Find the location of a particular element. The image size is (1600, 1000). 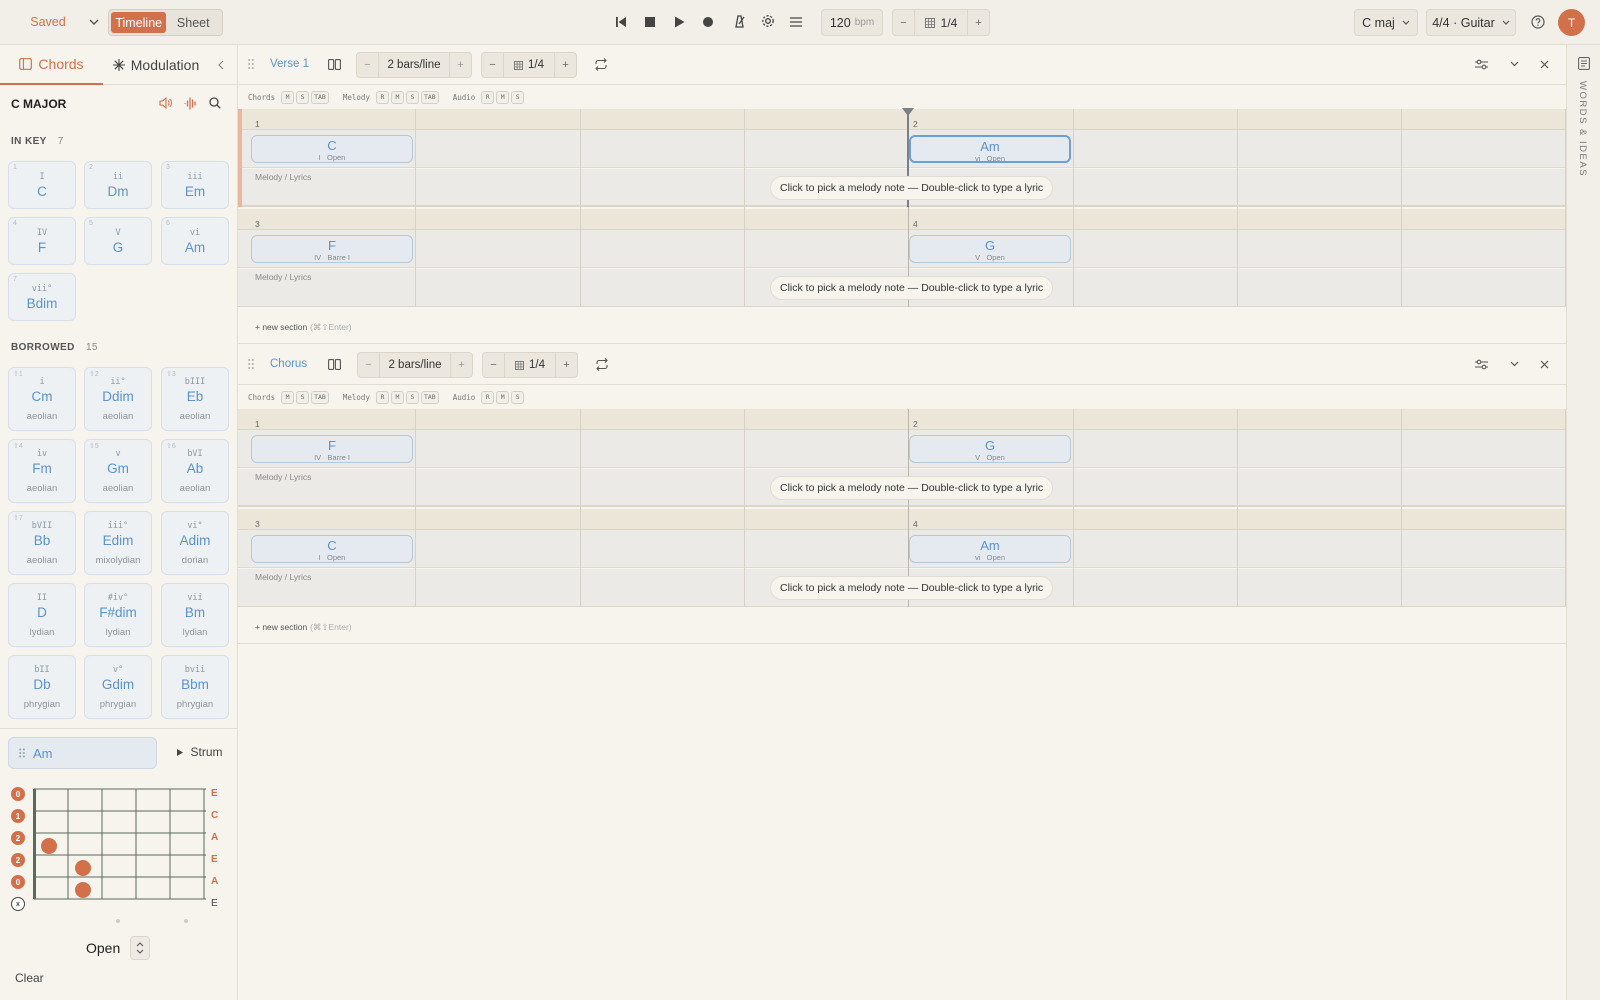

chord-card-fm: ⇧4 iv Fm aeolian is located at coordinates (42, 471).